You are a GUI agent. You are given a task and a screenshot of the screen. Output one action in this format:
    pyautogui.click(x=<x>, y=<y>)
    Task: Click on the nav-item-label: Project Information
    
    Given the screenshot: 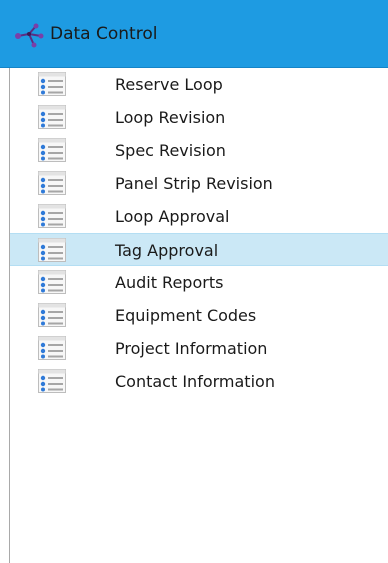 What is the action you would take?
    pyautogui.click(x=191, y=348)
    